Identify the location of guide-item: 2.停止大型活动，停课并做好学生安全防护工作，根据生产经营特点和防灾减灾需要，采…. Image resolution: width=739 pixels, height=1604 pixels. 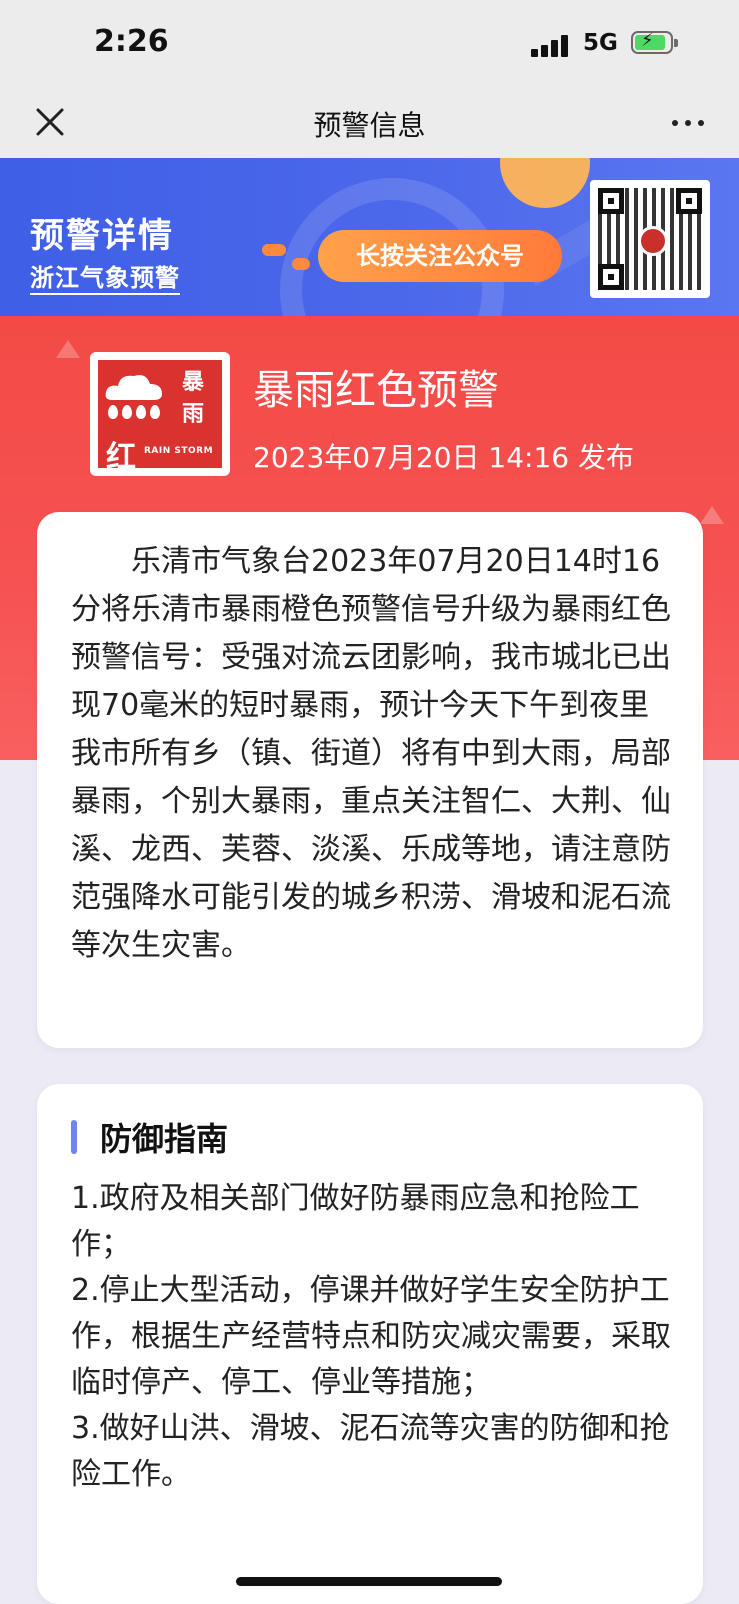
(371, 1336).